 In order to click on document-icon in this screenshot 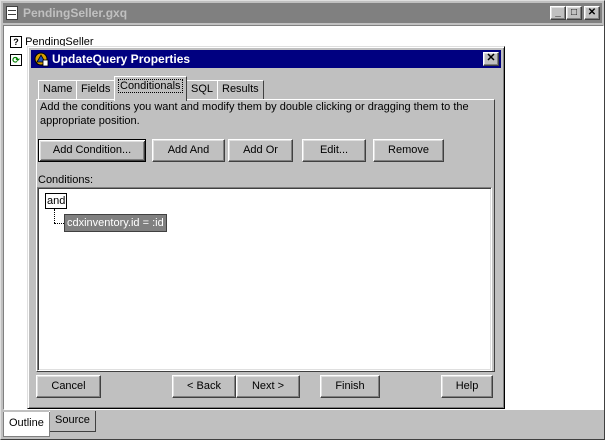, I will do `click(12, 13)`.